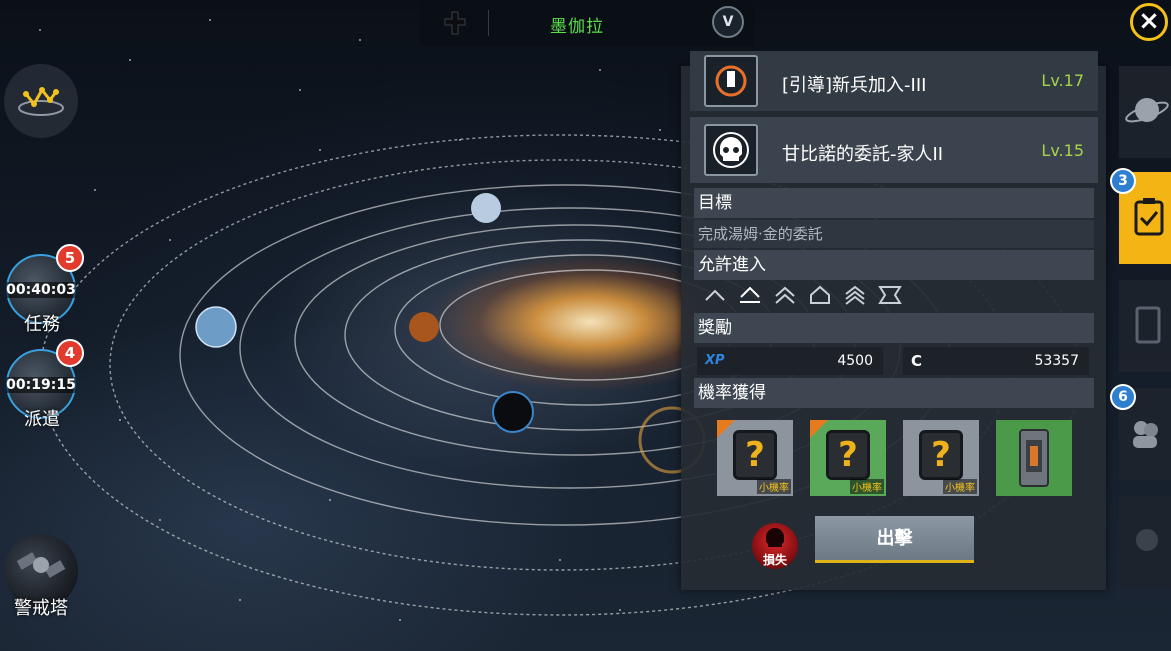 The width and height of the screenshot is (1171, 651). What do you see at coordinates (715, 360) in the screenshot?
I see `xp-label: XP` at bounding box center [715, 360].